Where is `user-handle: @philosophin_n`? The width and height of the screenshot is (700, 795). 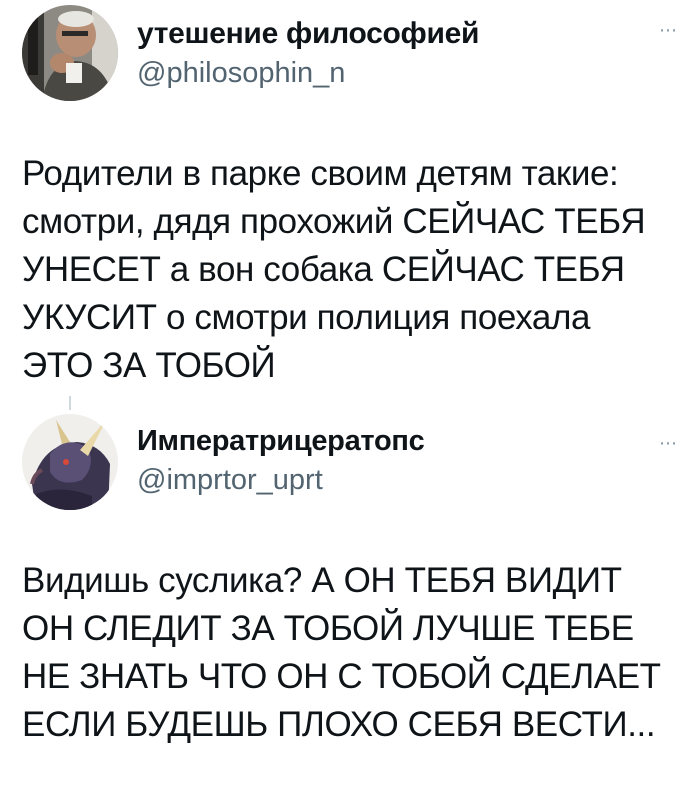
user-handle: @philosophin_n is located at coordinates (241, 73).